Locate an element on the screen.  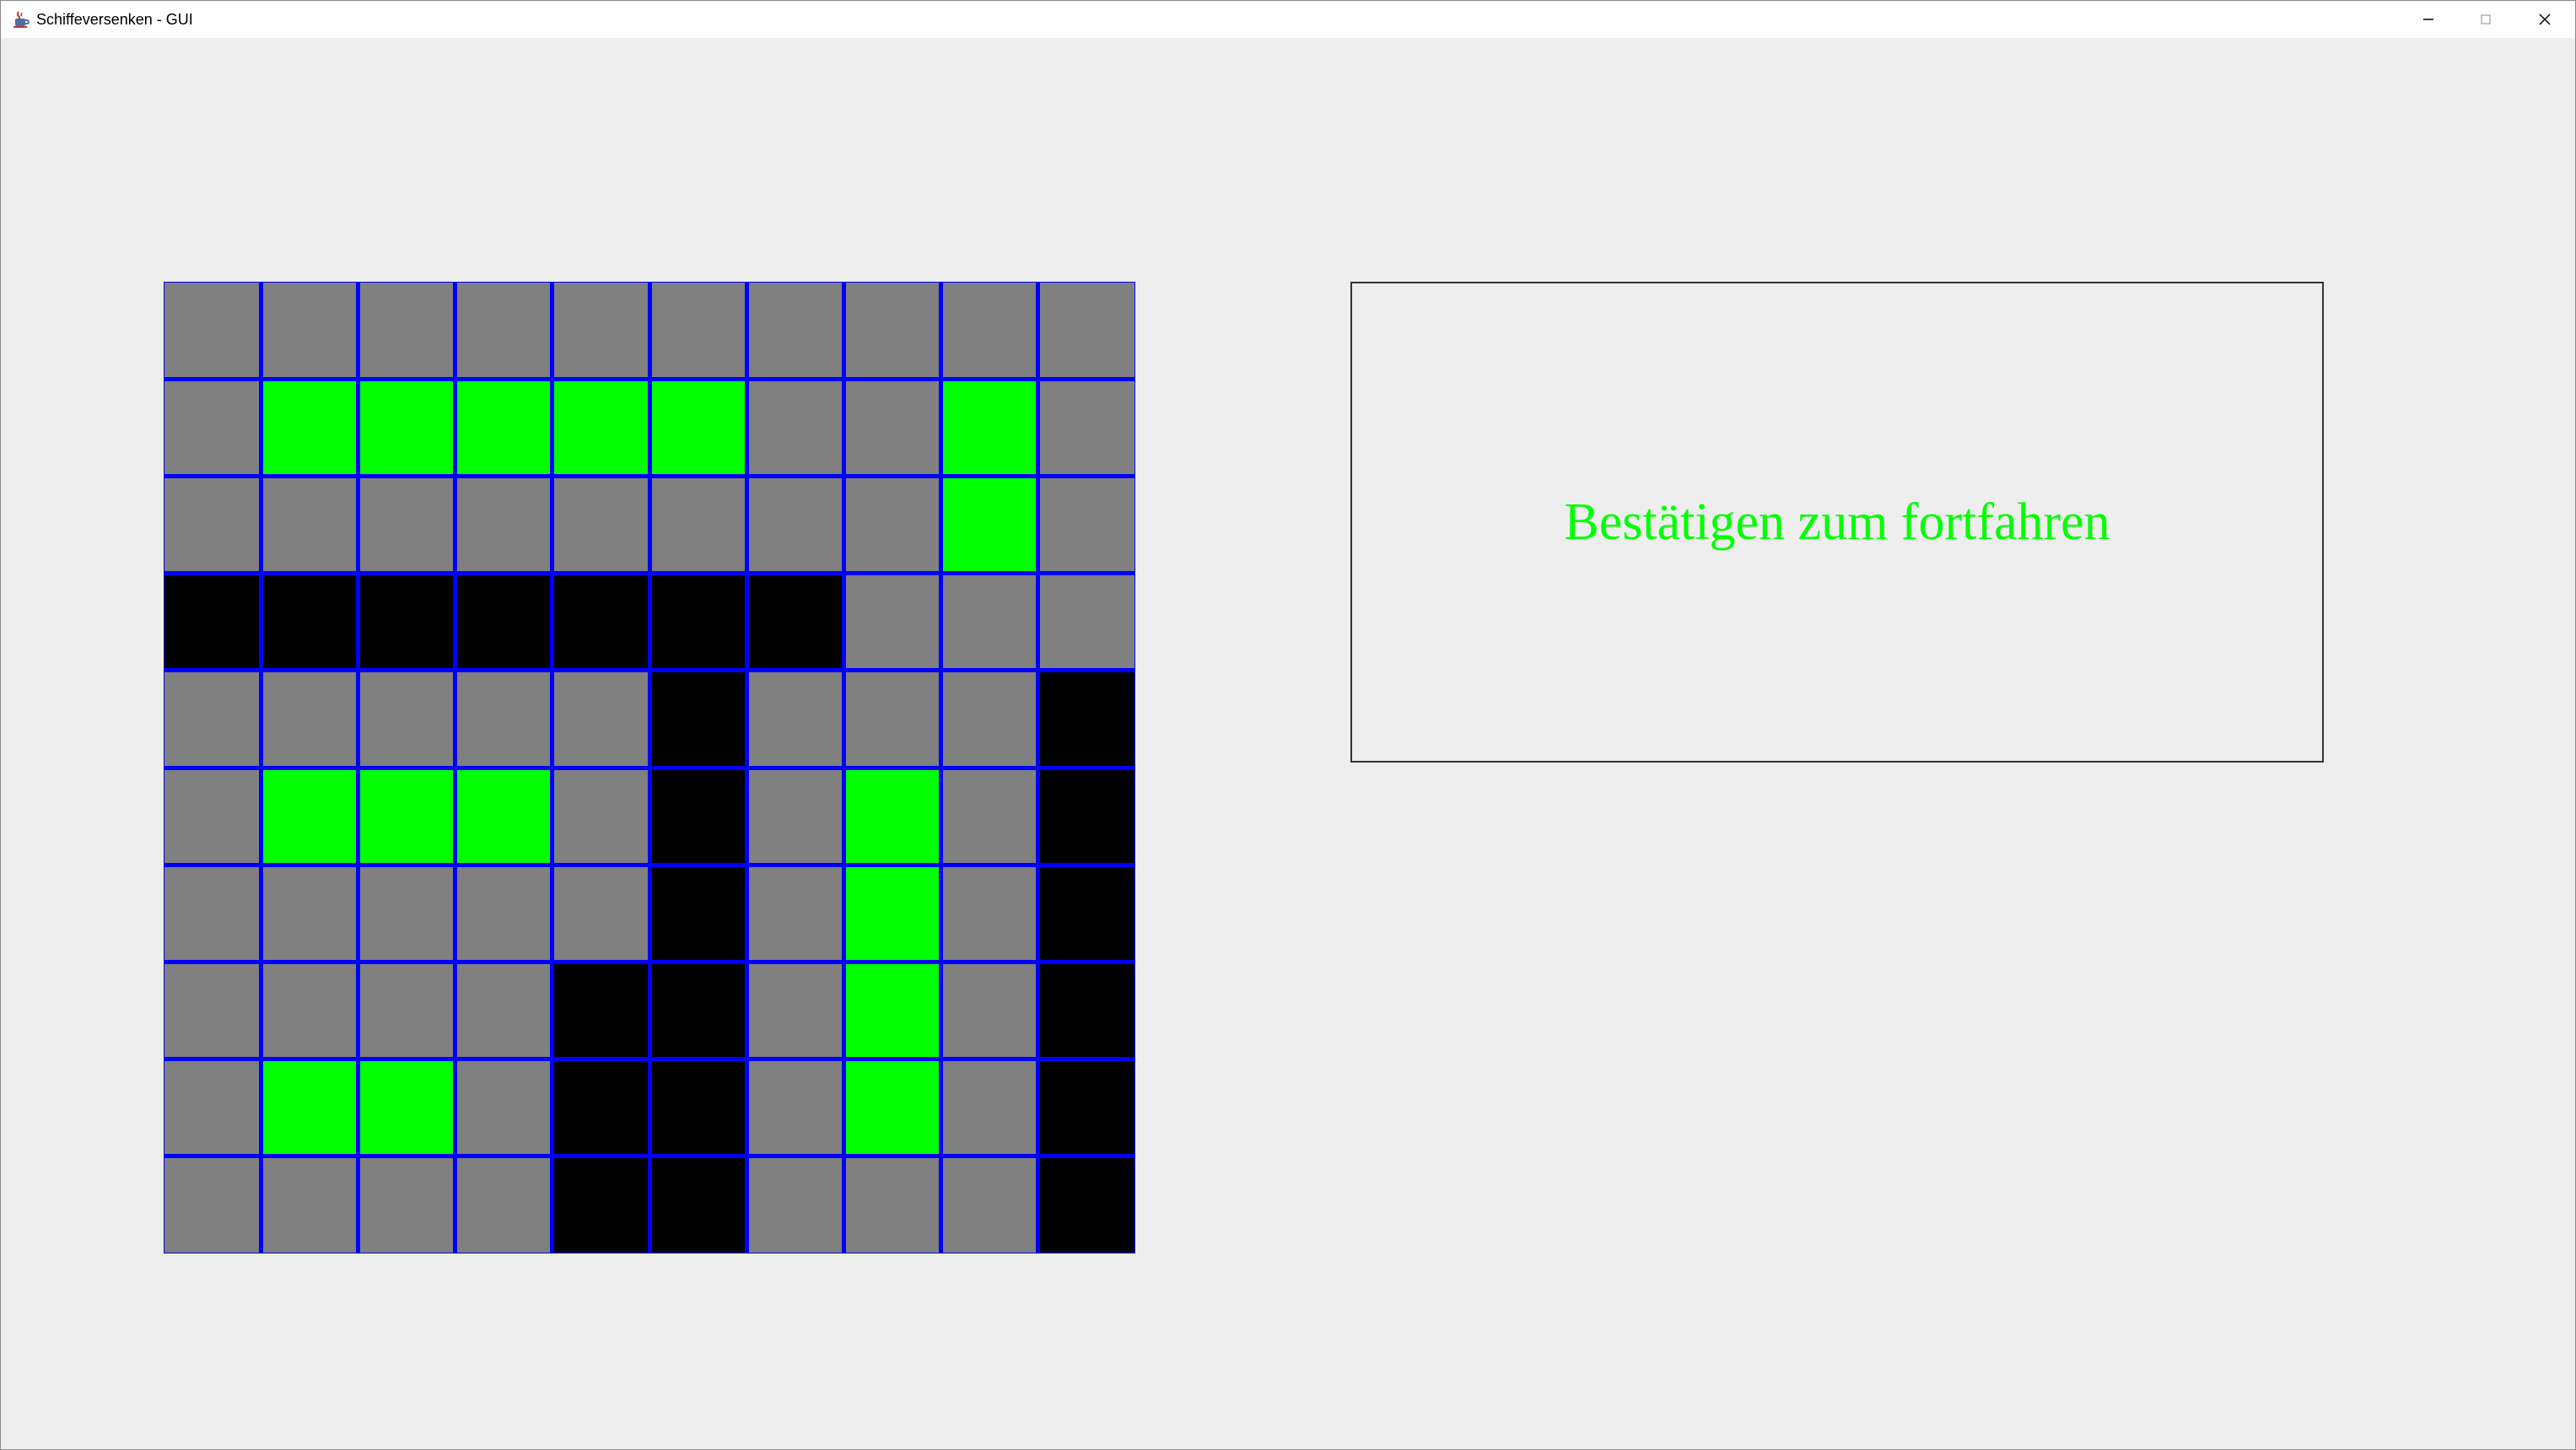
maximize-button is located at coordinates (2485, 19).